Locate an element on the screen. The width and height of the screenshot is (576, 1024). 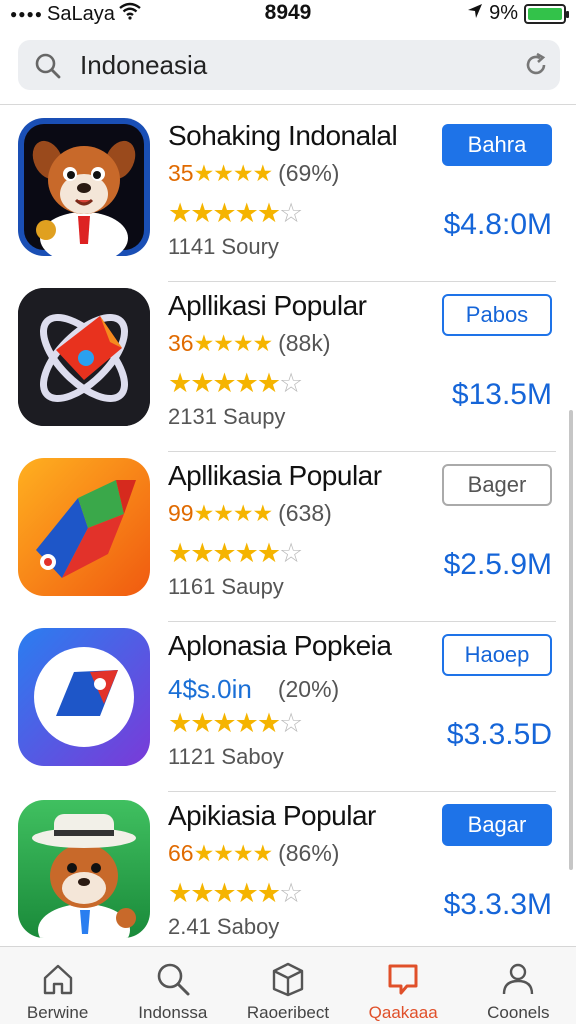
app-title: Apikiasia Popular is located at coordinates (272, 816).